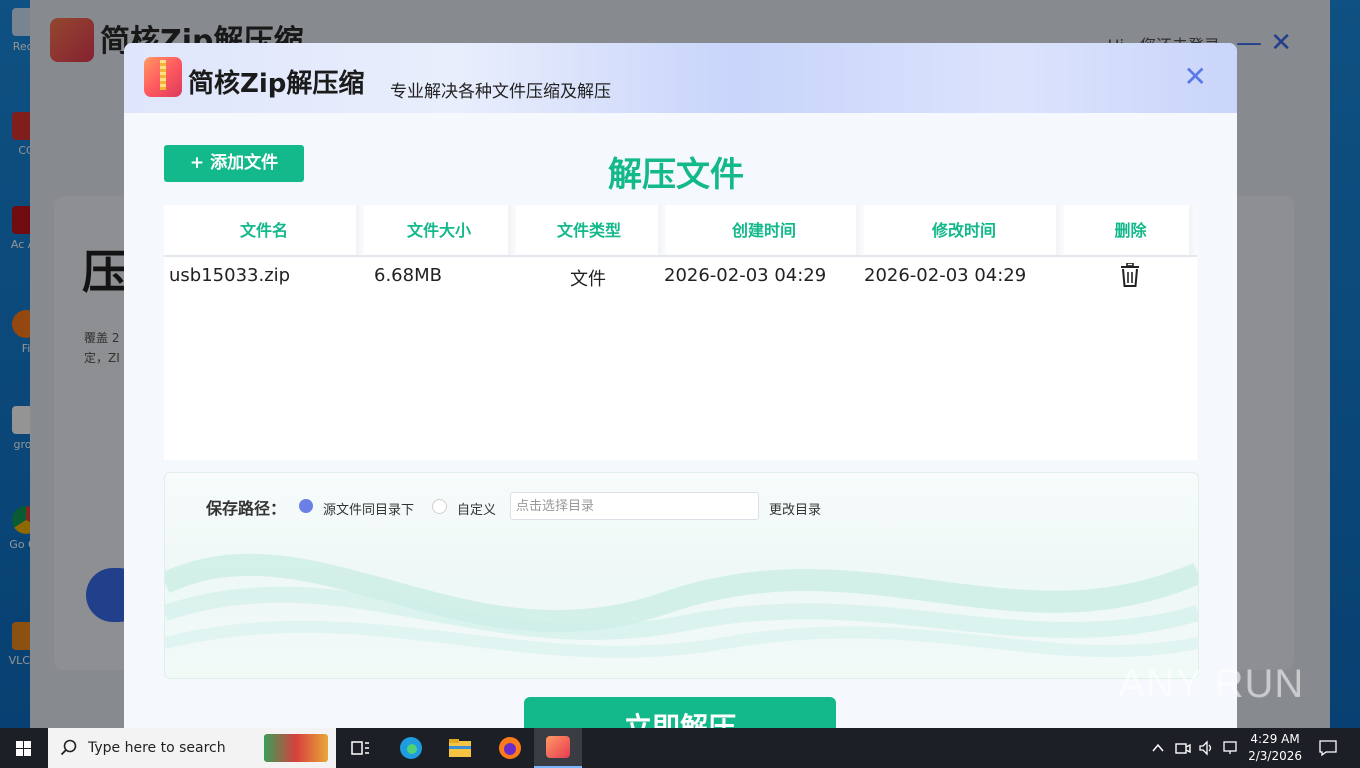 This screenshot has height=768, width=1360. Describe the element at coordinates (1231, 748) in the screenshot. I see `network-icon` at that location.